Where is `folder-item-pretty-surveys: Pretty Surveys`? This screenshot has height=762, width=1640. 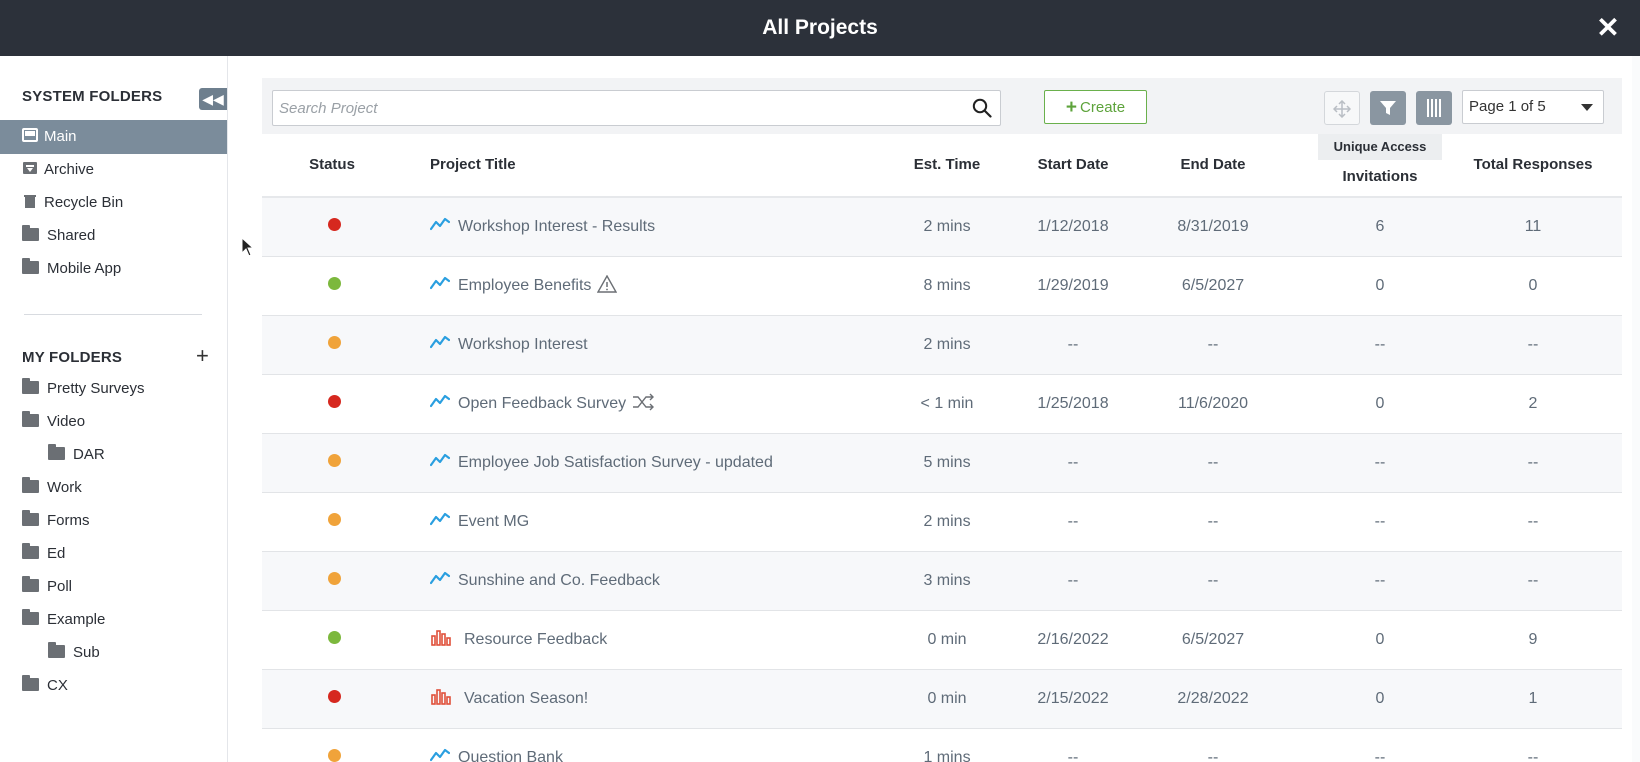
folder-item-pretty-surveys: Pretty Surveys is located at coordinates (113, 389).